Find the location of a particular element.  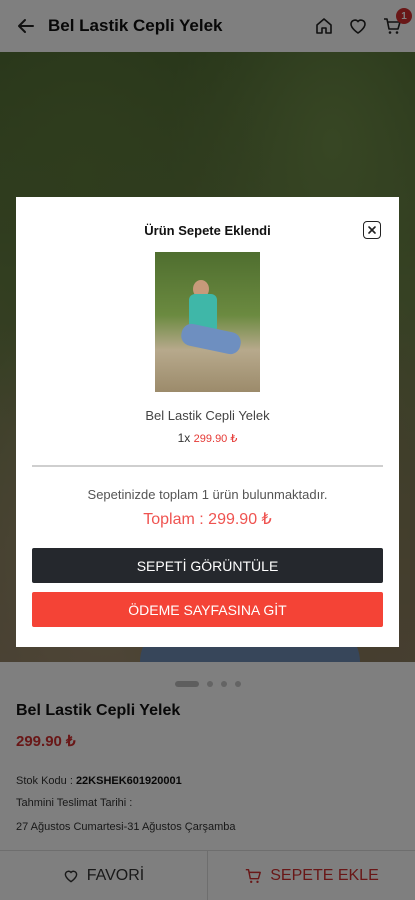

cart-item-thumbnail is located at coordinates (207, 322).